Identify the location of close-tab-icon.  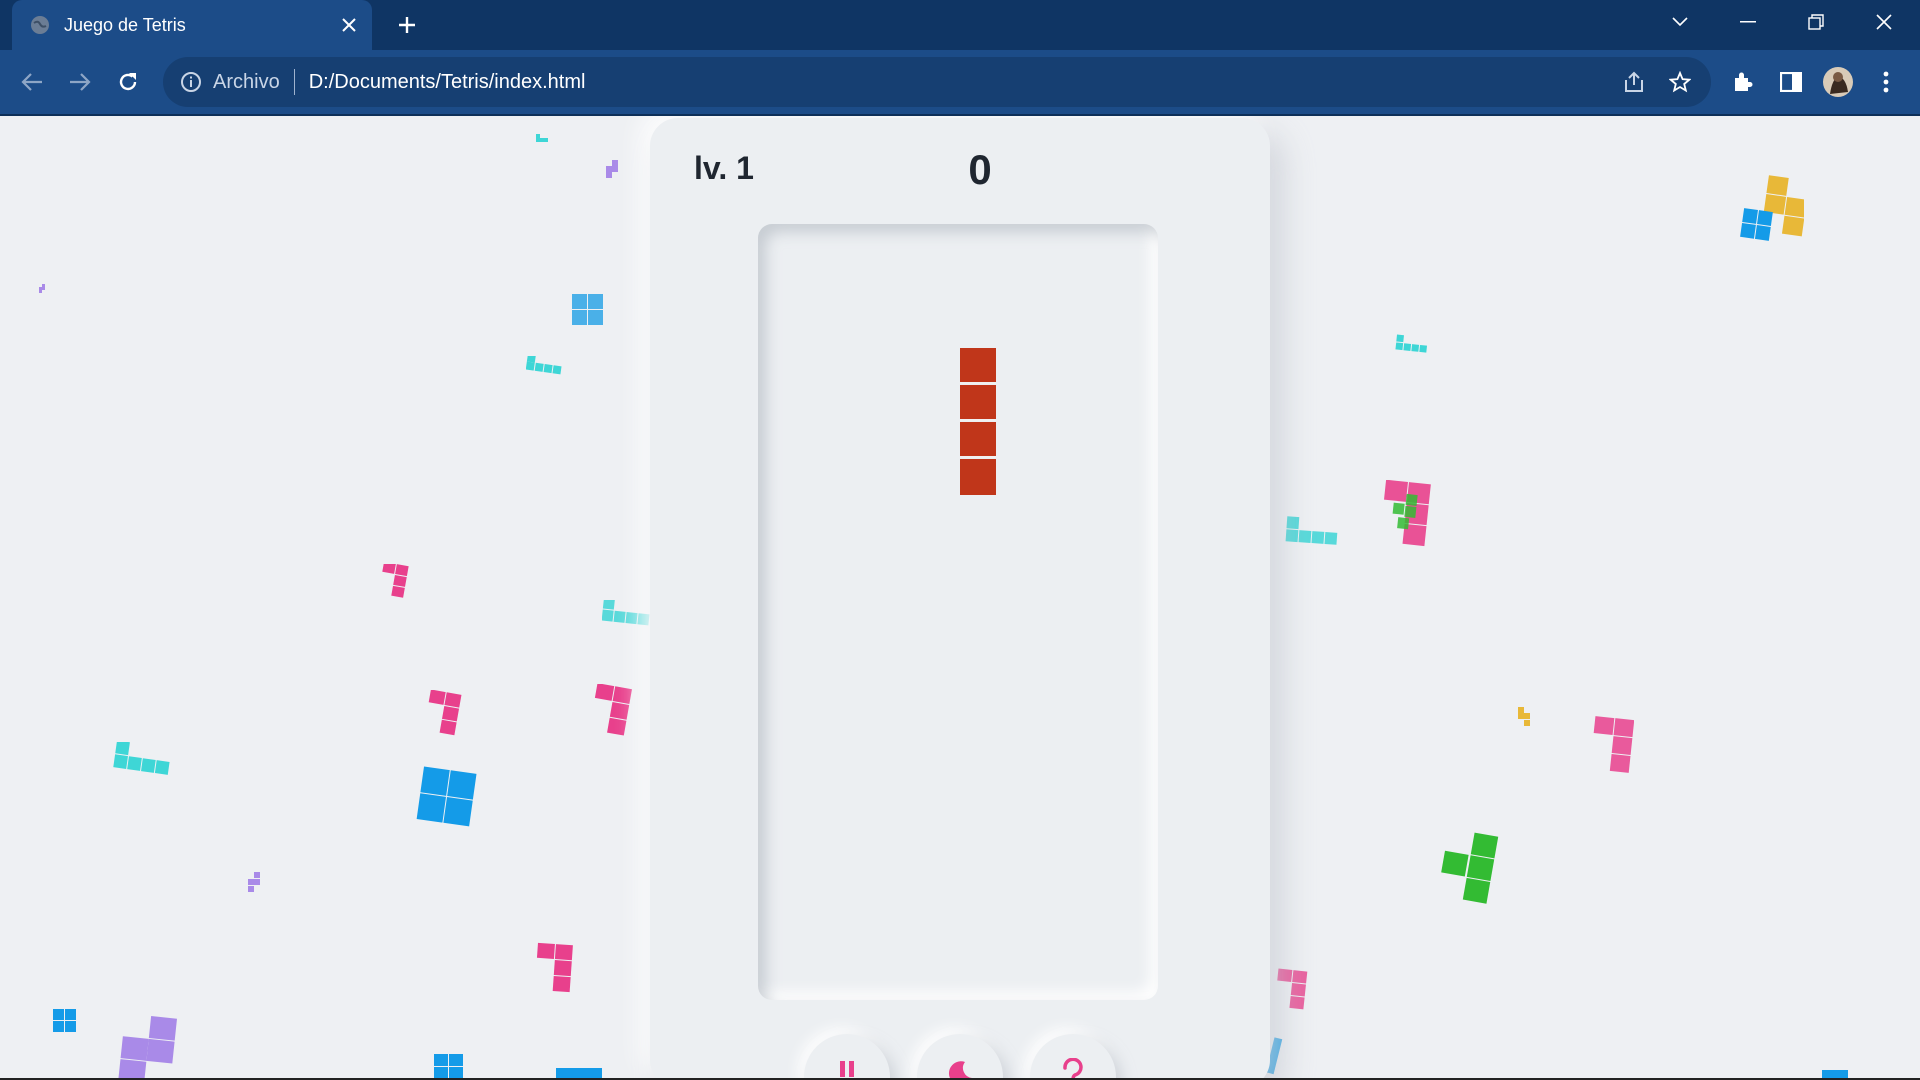
(349, 25).